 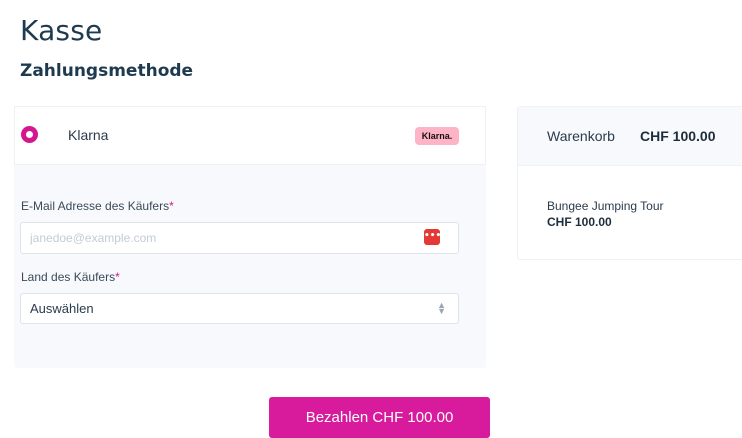 I want to click on cart-item-name: Bungee Jumping Tour, so click(x=605, y=206).